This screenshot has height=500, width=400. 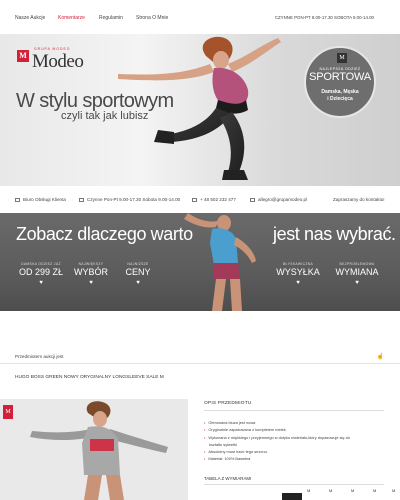 What do you see at coordinates (30, 18) in the screenshot?
I see `nav-item-auctions: Nasze Aukcje` at bounding box center [30, 18].